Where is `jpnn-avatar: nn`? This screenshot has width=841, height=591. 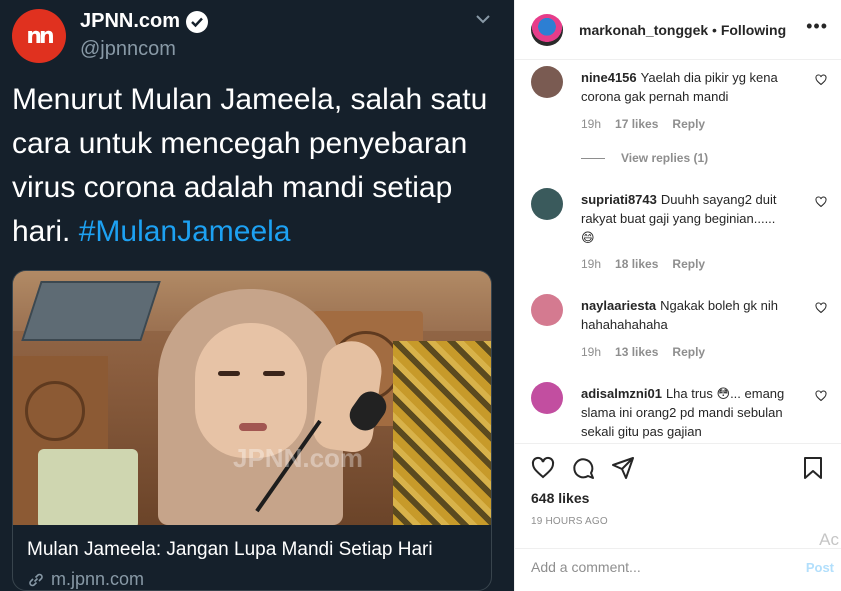 jpnn-avatar: nn is located at coordinates (39, 36).